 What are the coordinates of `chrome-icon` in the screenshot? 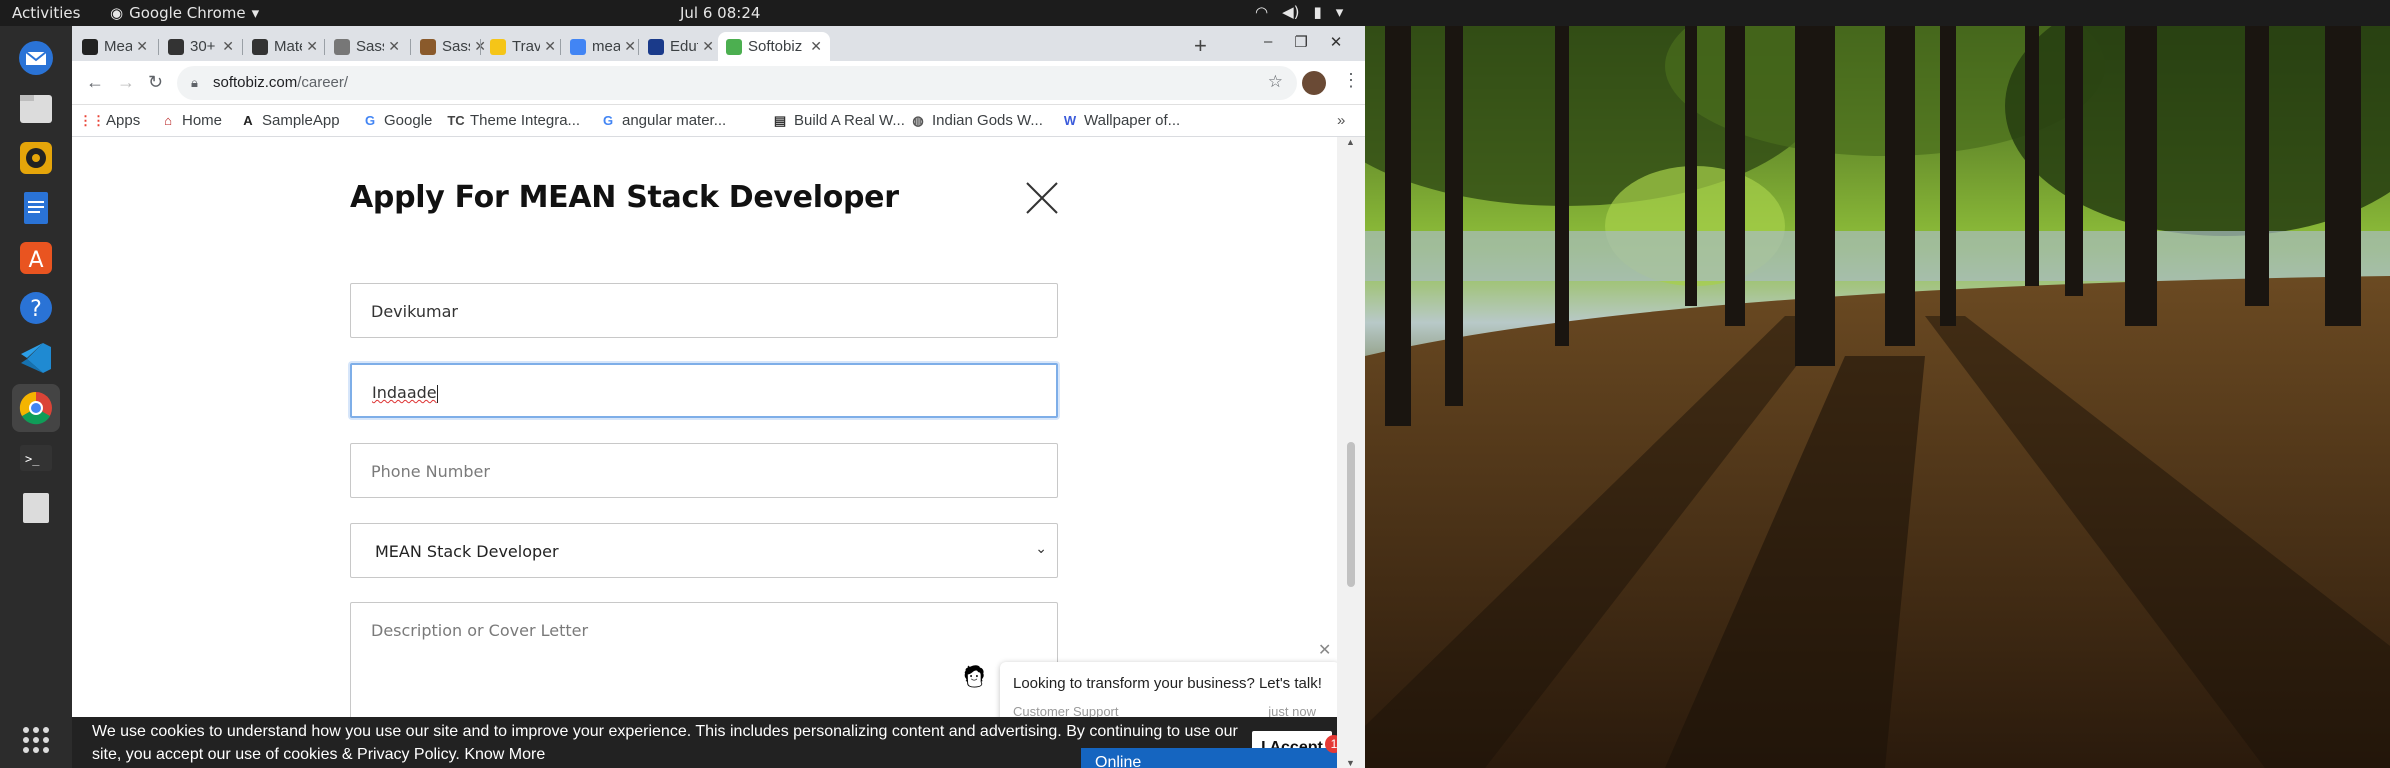 It's located at (36, 408).